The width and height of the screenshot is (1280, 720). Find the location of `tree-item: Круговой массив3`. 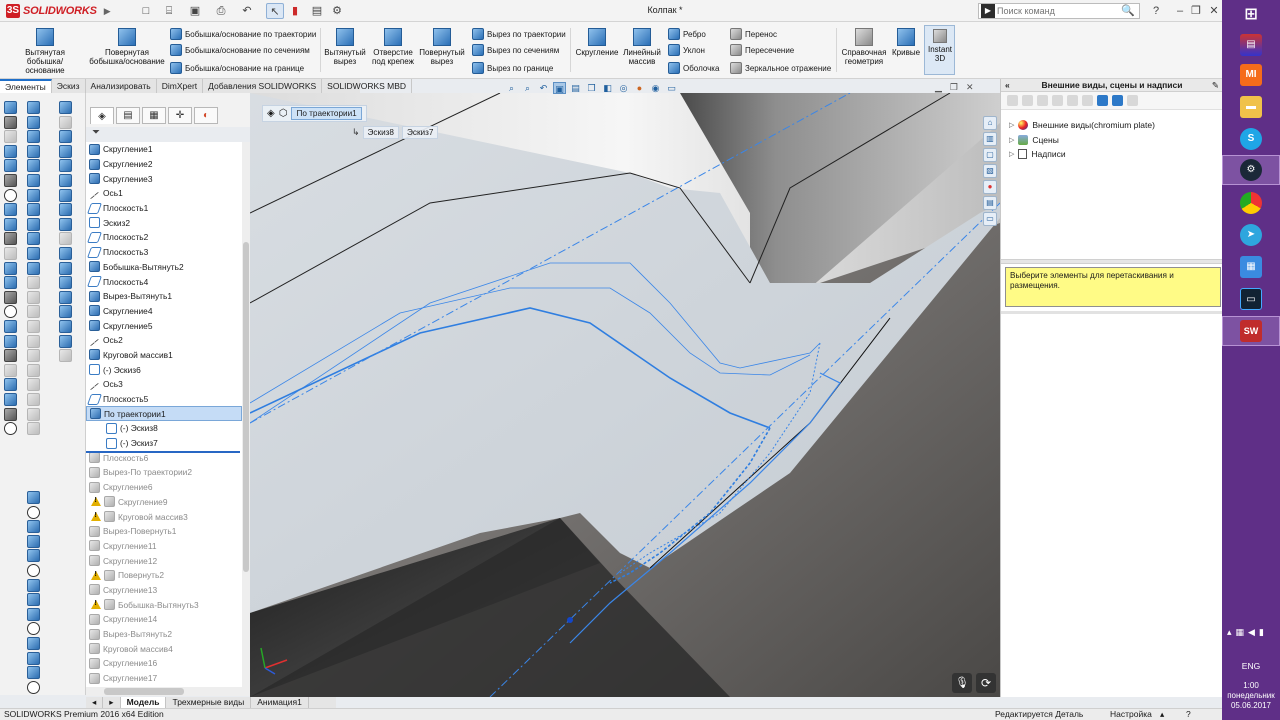

tree-item: Круговой массив3 is located at coordinates (164, 516).